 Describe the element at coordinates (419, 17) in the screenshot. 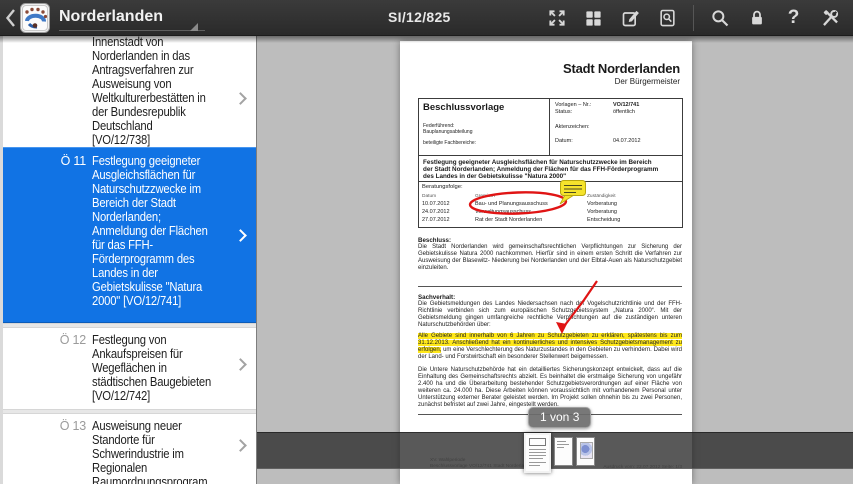

I see `document-reference: SI/12/825` at that location.